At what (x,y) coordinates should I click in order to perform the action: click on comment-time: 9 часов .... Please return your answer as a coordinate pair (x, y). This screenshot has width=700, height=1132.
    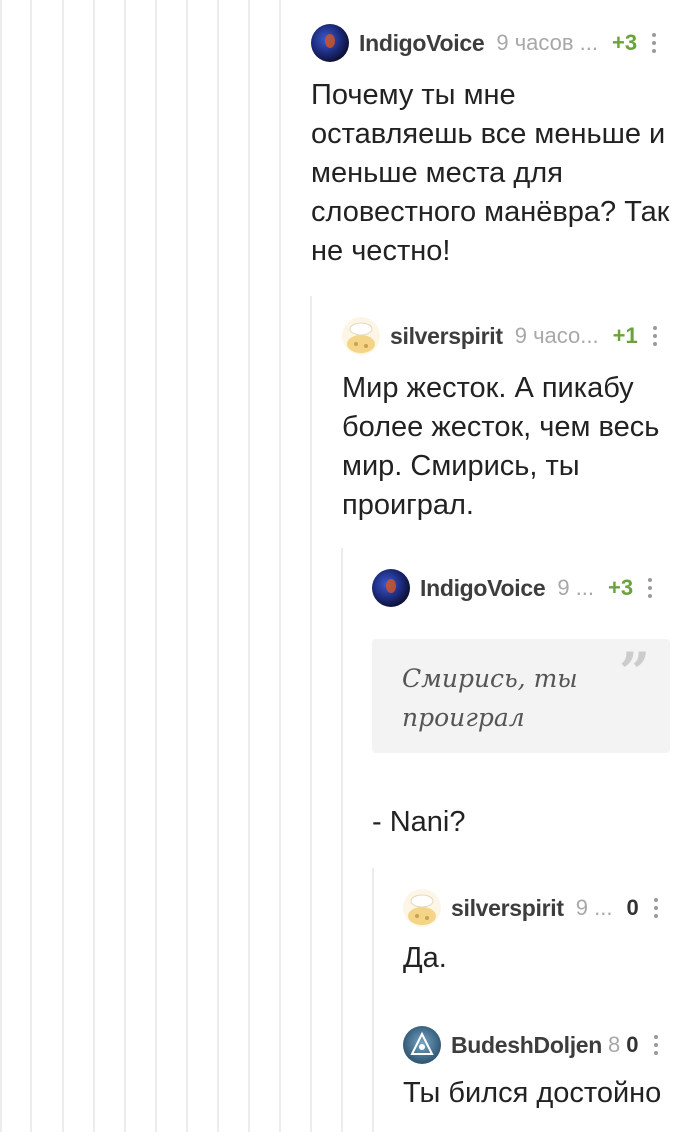
    Looking at the image, I should click on (547, 42).